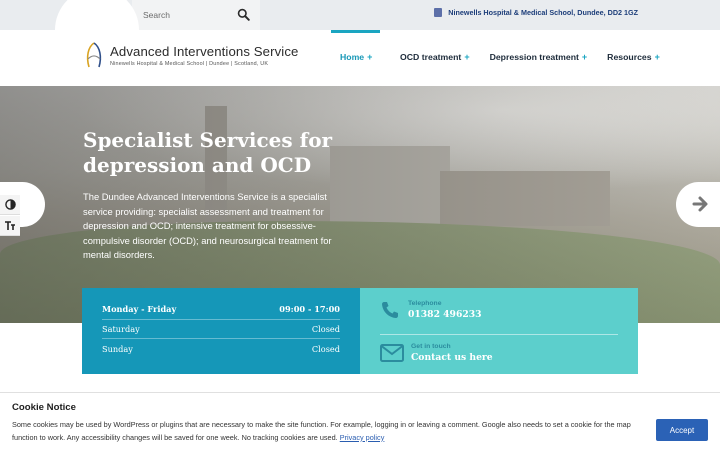  Describe the element at coordinates (221, 310) in the screenshot. I see `hours-row: Monday - Friday 09:00 - 17:00` at that location.